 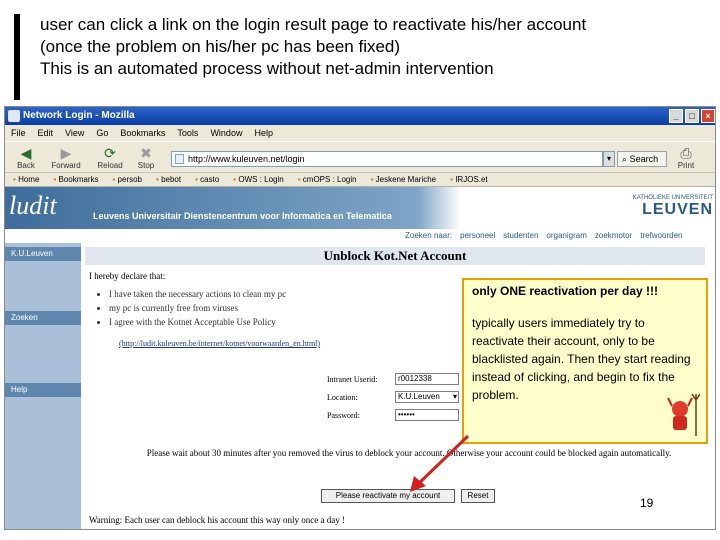 I want to click on stop-label: Stop, so click(x=146, y=165).